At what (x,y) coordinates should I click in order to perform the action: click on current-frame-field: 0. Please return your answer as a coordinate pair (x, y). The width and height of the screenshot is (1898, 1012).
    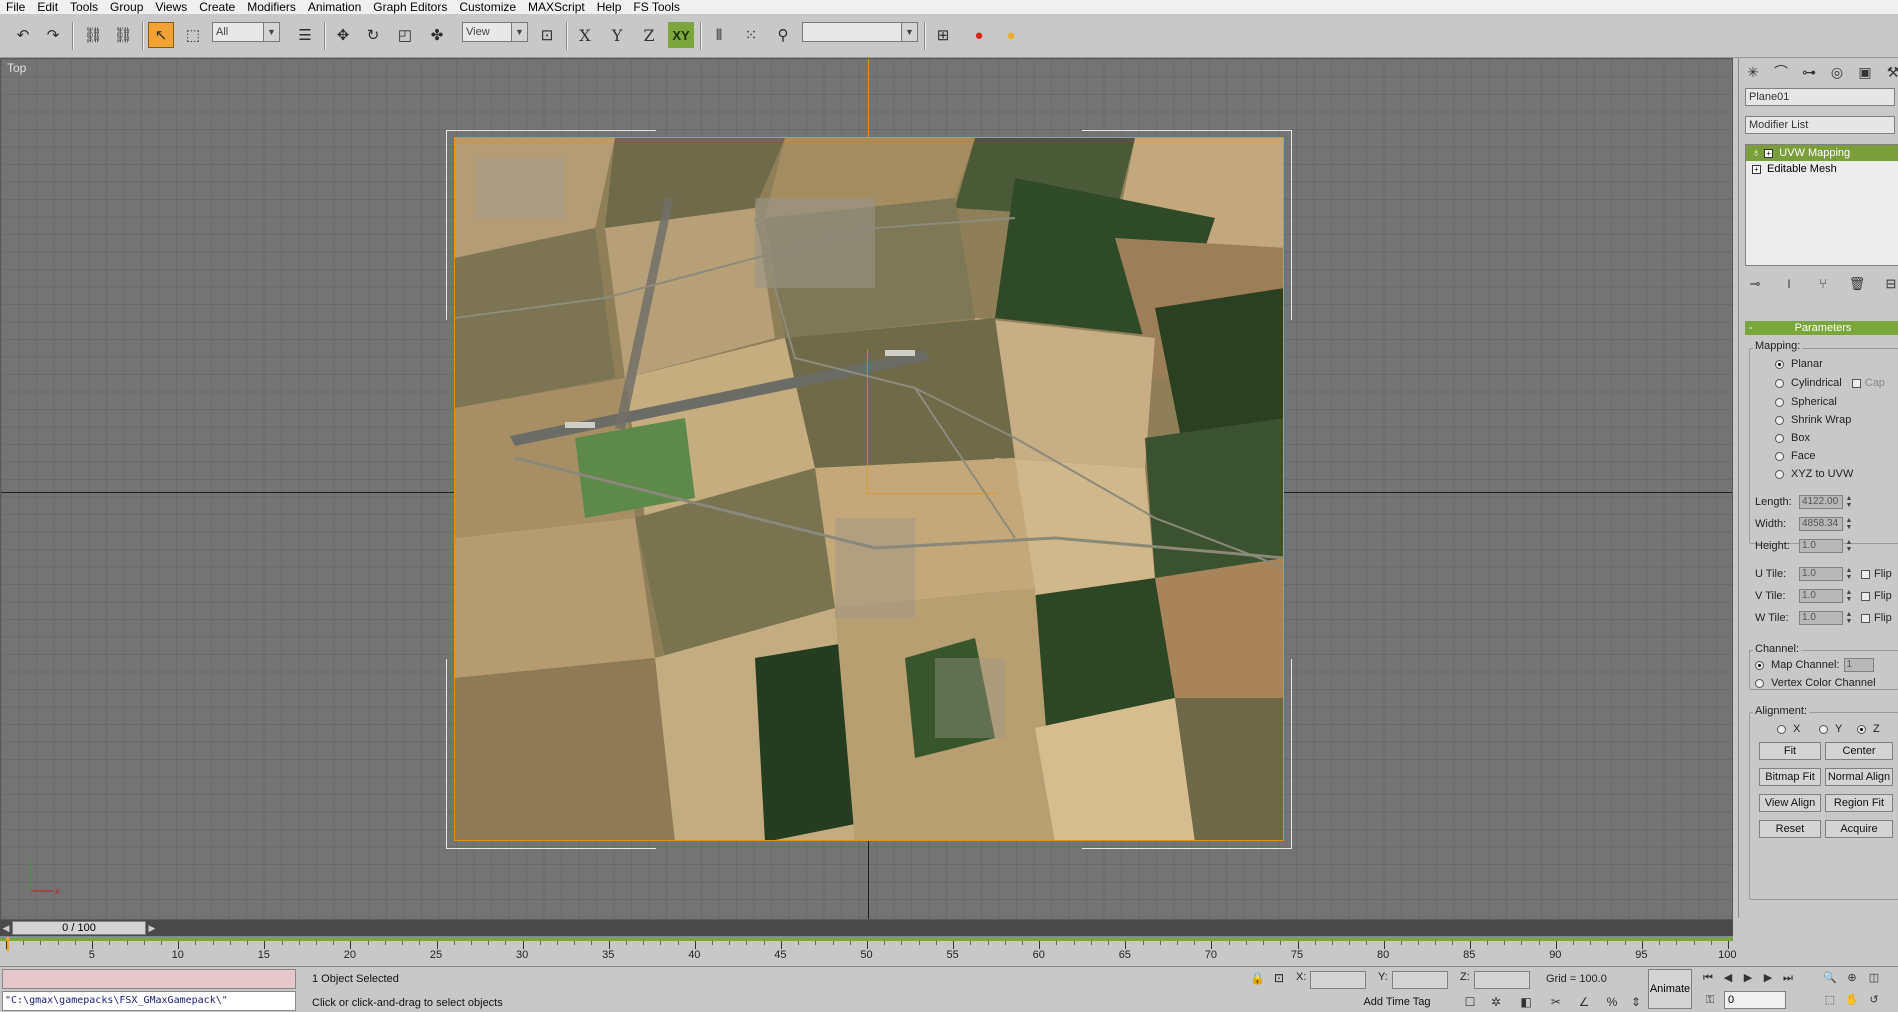
    Looking at the image, I should click on (1755, 1000).